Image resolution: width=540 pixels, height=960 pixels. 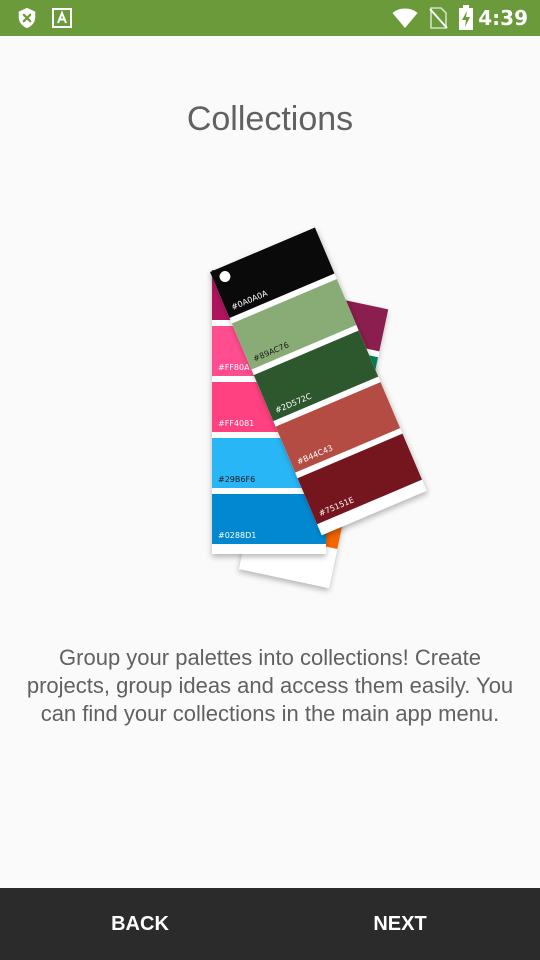 What do you see at coordinates (27, 18) in the screenshot?
I see `shield-x-icon` at bounding box center [27, 18].